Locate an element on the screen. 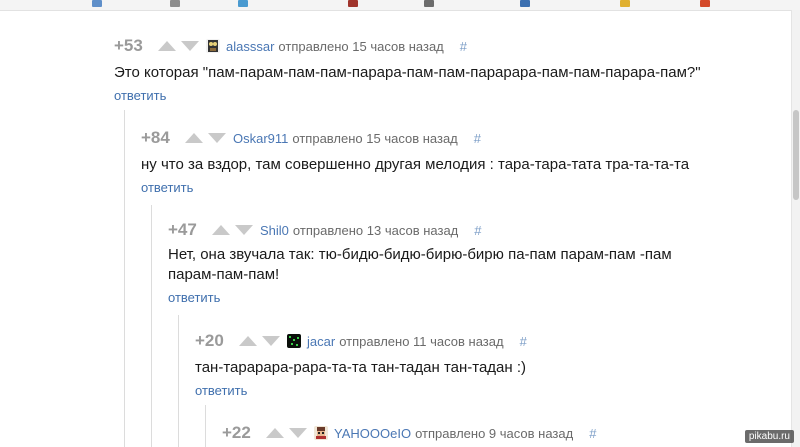 The width and height of the screenshot is (800, 447). comment-rating: +22 is located at coordinates (236, 432).